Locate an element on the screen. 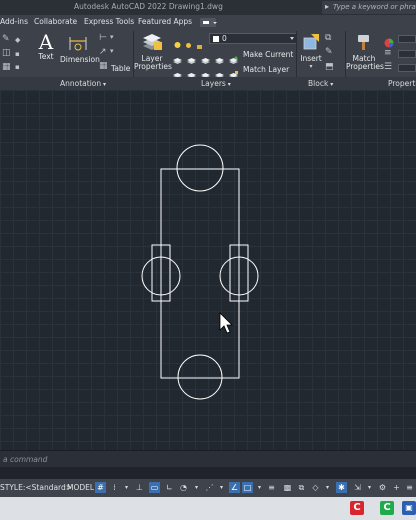 The image size is (416, 520). block-group-label: Block is located at coordinates (320, 83).